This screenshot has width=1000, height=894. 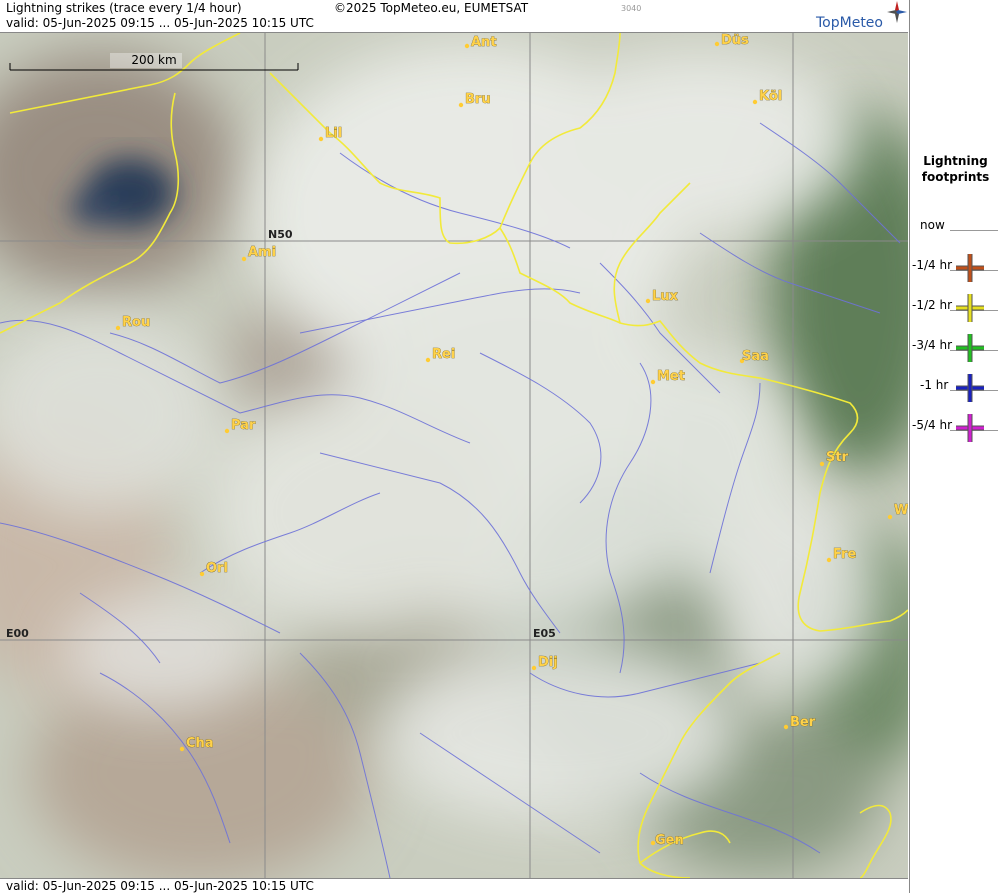 I want to click on scale-label: 200 km, so click(x=153, y=60).